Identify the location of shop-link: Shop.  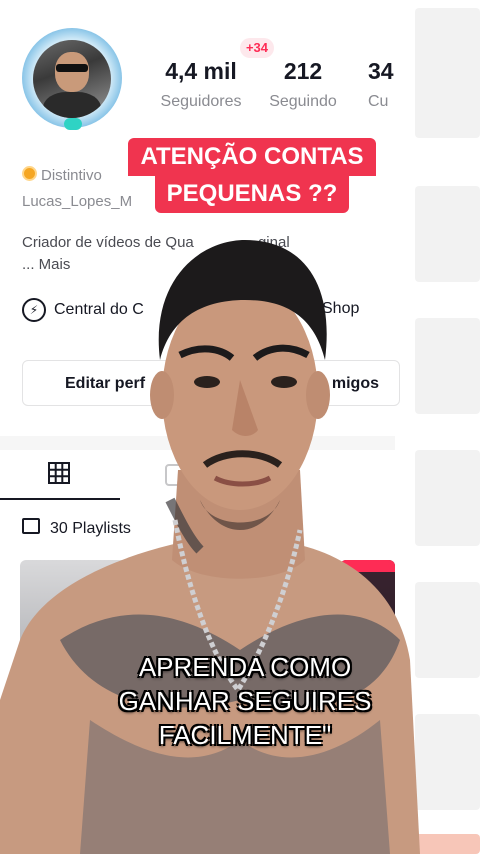
(340, 309).